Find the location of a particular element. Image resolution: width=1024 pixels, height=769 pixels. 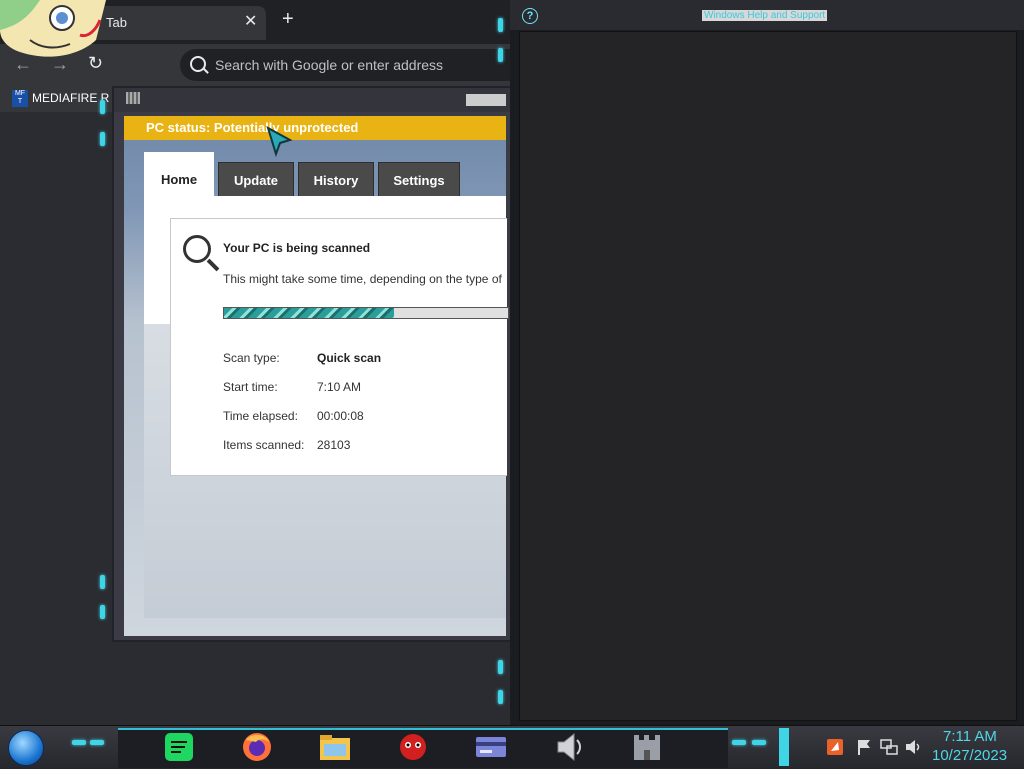

castle-icon is located at coordinates (647, 747).